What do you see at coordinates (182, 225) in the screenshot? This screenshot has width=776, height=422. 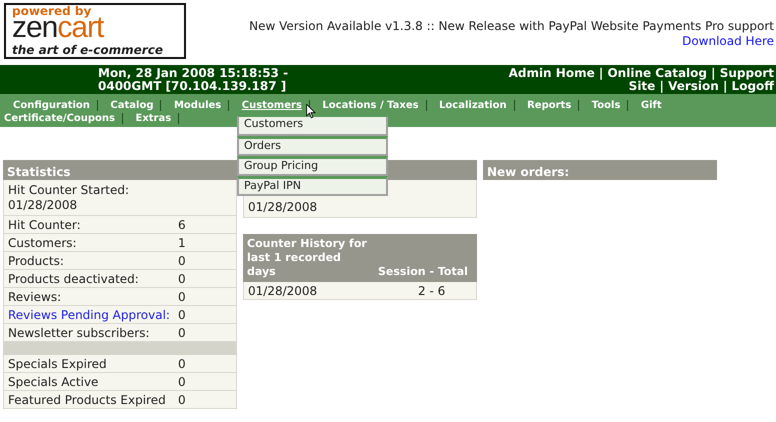 I see `stat-value: 6` at bounding box center [182, 225].